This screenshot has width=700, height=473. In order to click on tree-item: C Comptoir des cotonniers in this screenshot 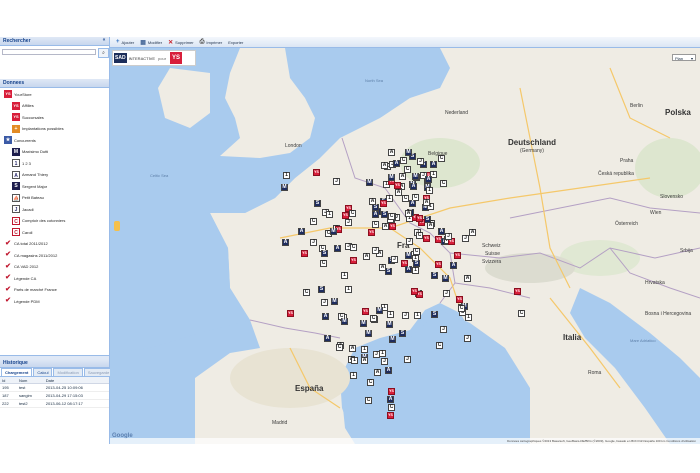, I will do `click(38, 221)`.